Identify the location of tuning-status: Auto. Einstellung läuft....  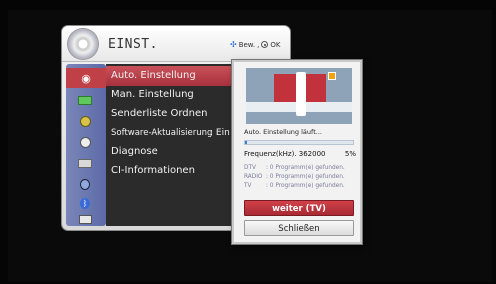
(283, 132).